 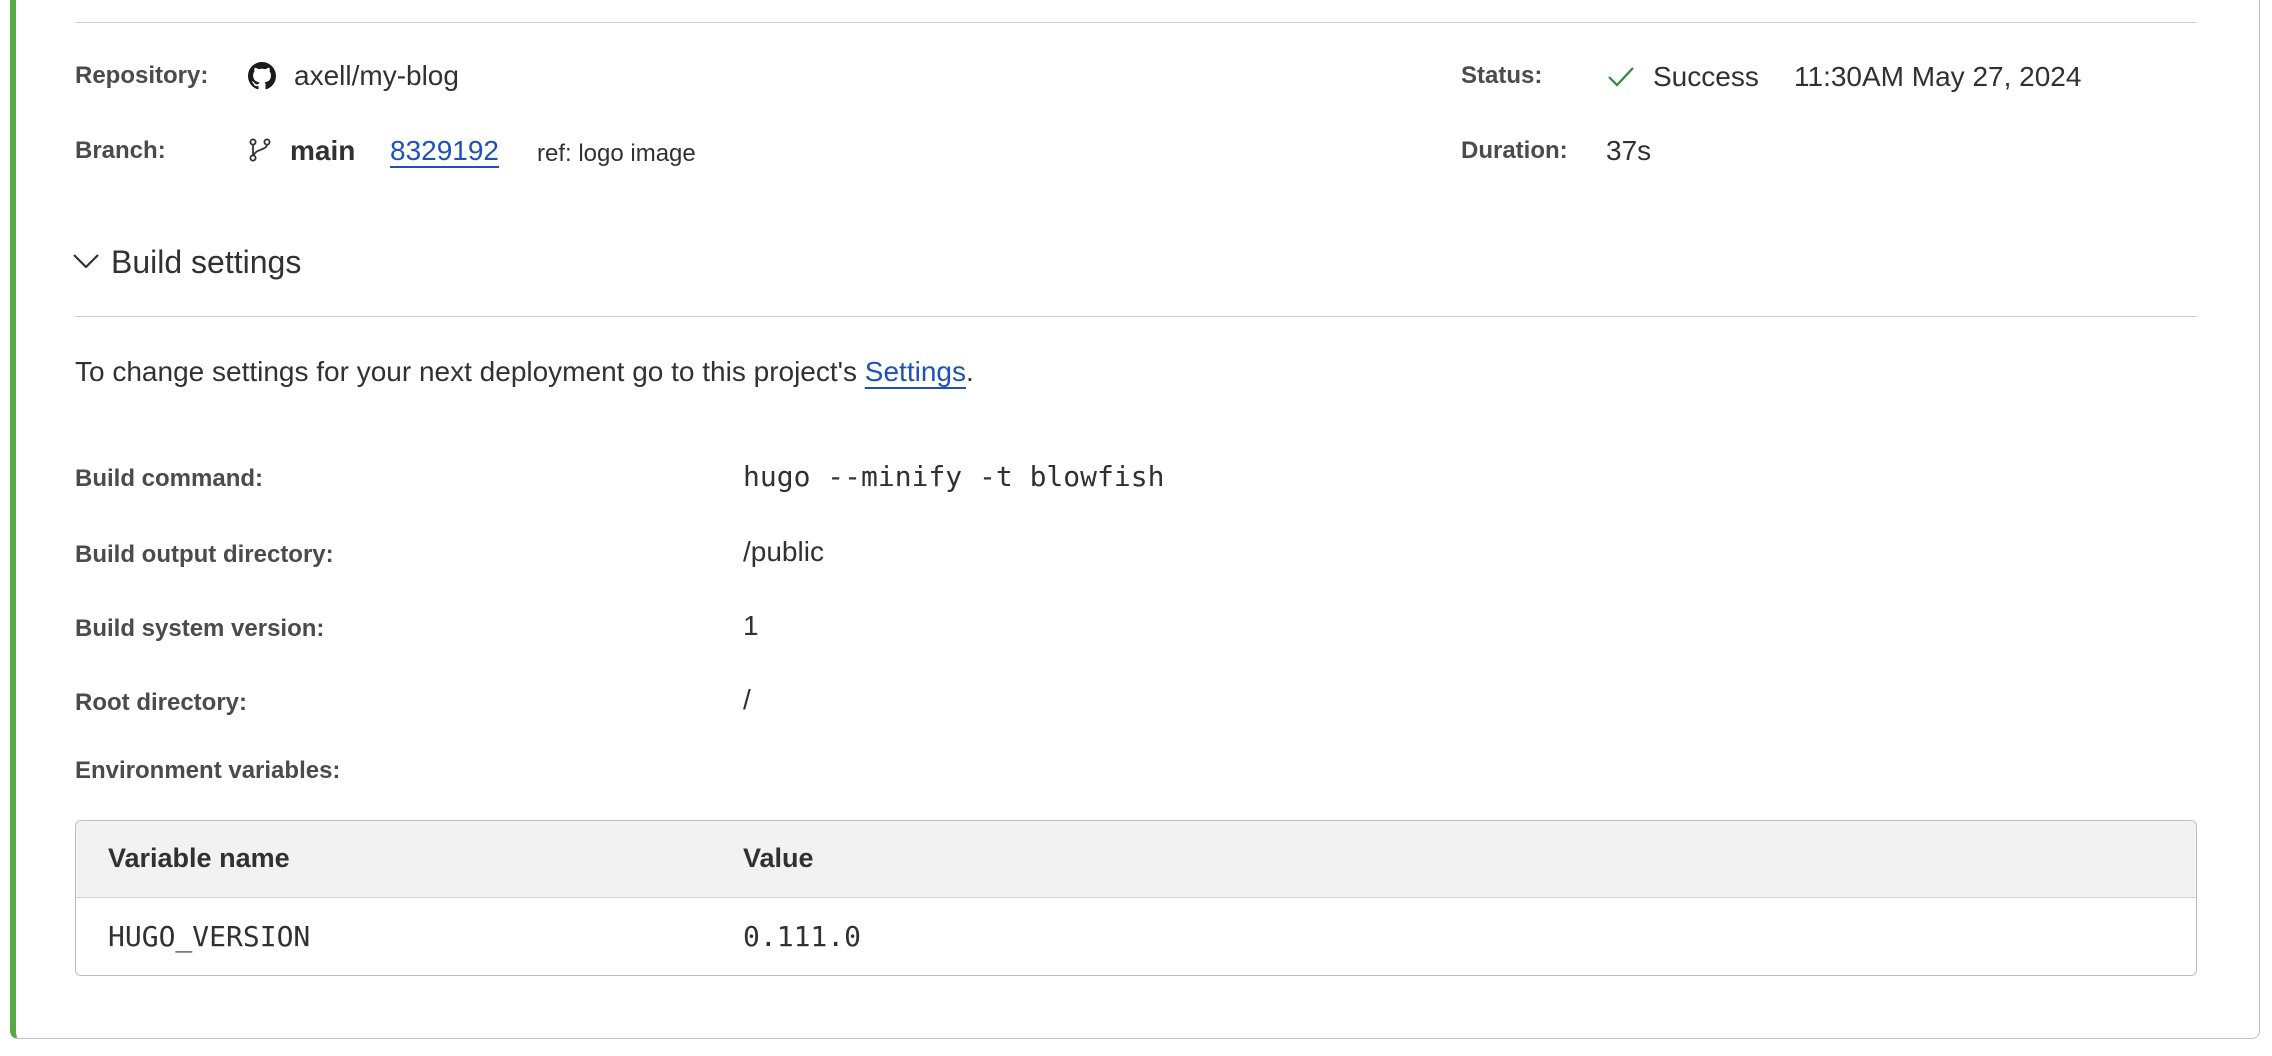 I want to click on root-dir-value: /, so click(x=747, y=699).